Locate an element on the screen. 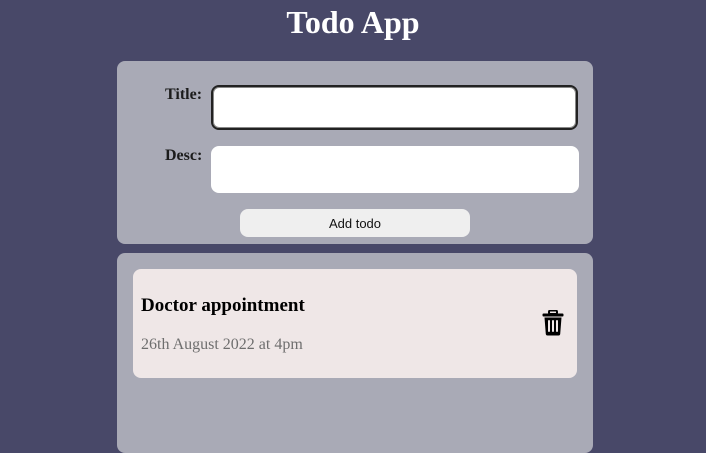 This screenshot has height=453, width=706. add-todo-button: Add todo is located at coordinates (355, 223).